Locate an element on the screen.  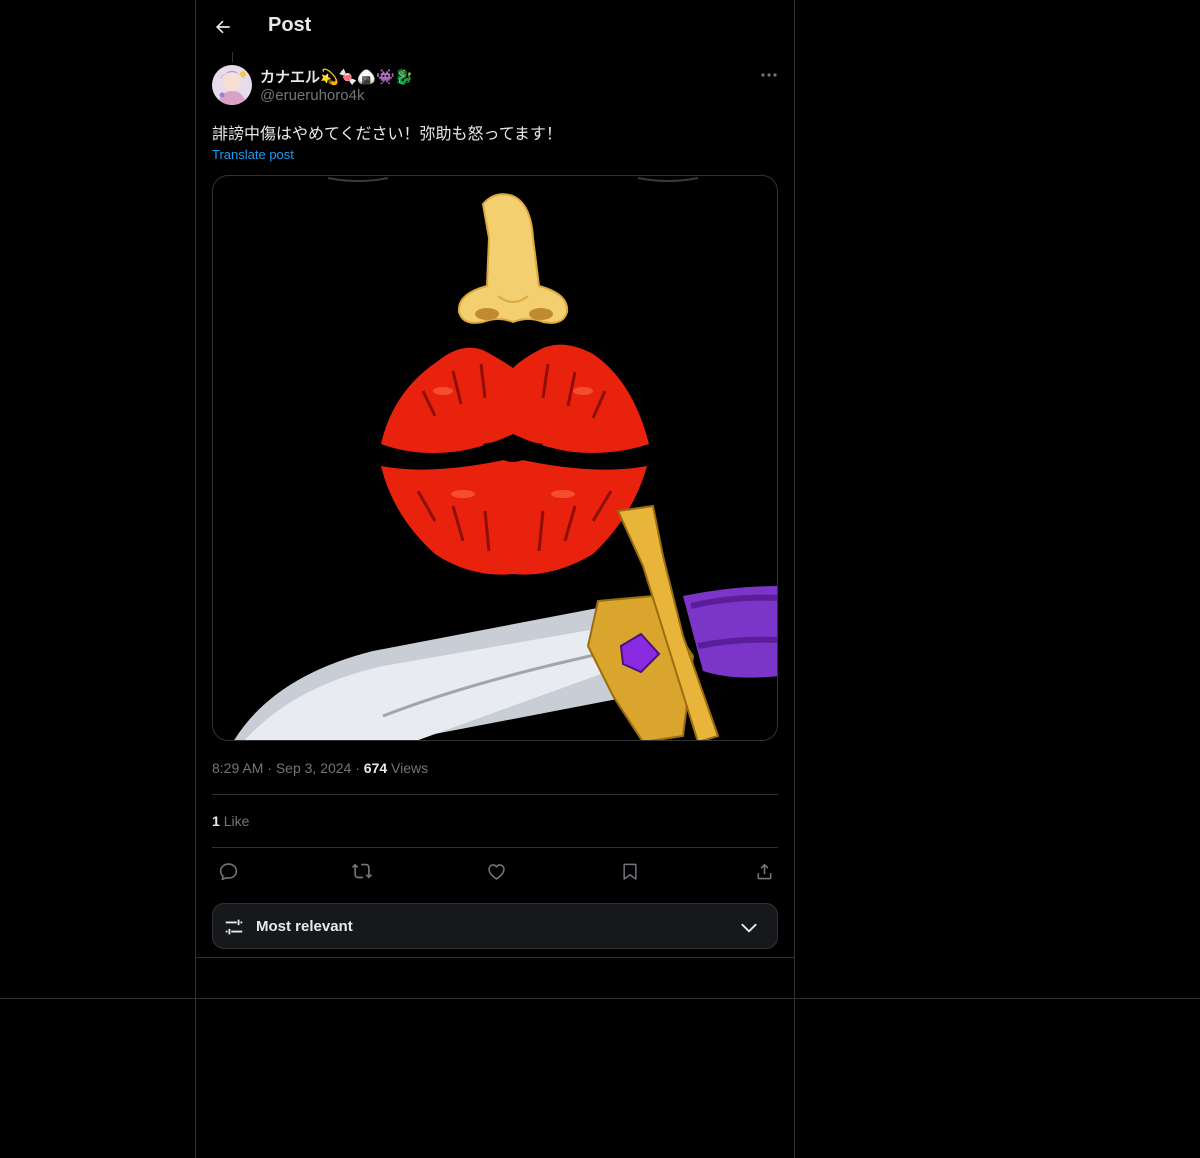
views-count: 674 is located at coordinates (375, 768).